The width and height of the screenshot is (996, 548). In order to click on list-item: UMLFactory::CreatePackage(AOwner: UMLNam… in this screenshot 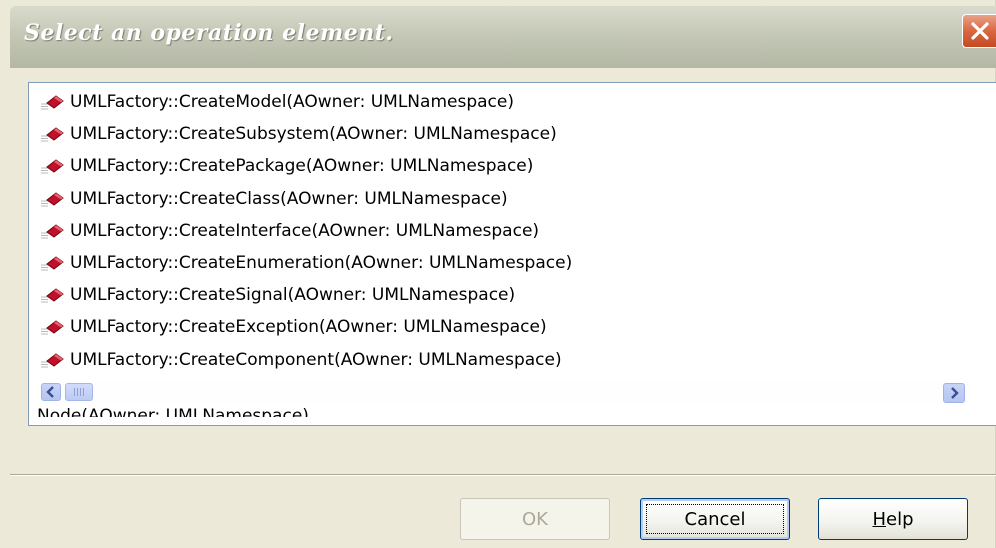, I will do `click(286, 166)`.